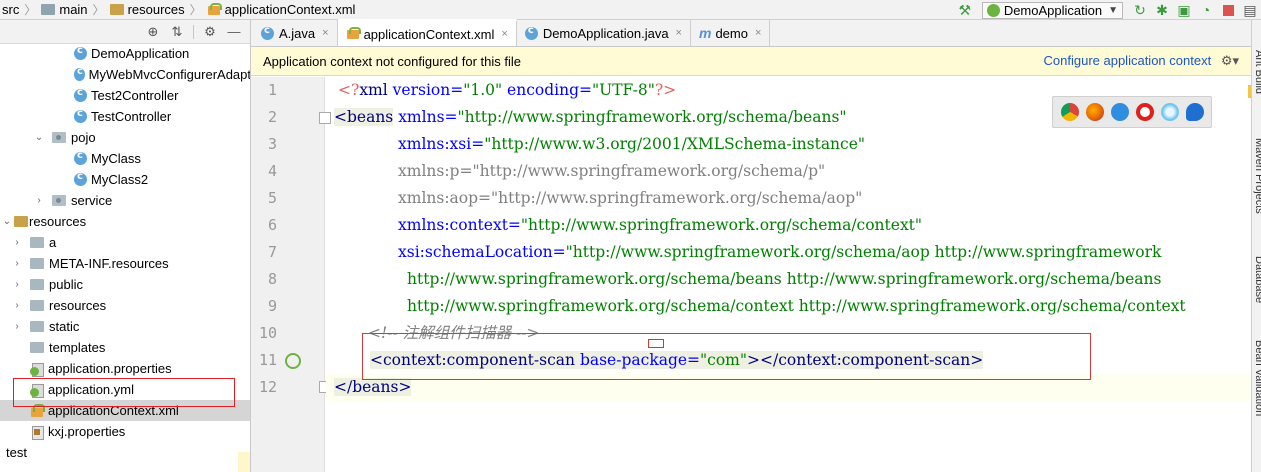 The height and width of the screenshot is (472, 1261). What do you see at coordinates (113, 410) in the screenshot?
I see `tree-item-label: applicationContext.xml` at bounding box center [113, 410].